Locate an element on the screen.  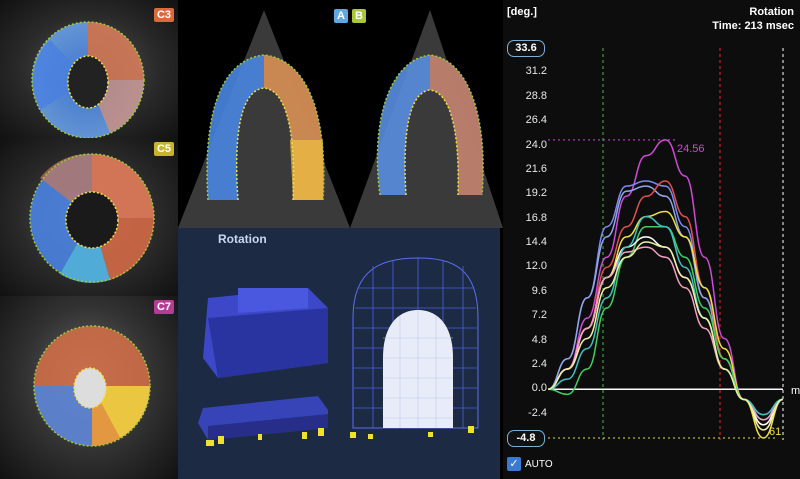
view-badge-a: A is located at coordinates (341, 16).